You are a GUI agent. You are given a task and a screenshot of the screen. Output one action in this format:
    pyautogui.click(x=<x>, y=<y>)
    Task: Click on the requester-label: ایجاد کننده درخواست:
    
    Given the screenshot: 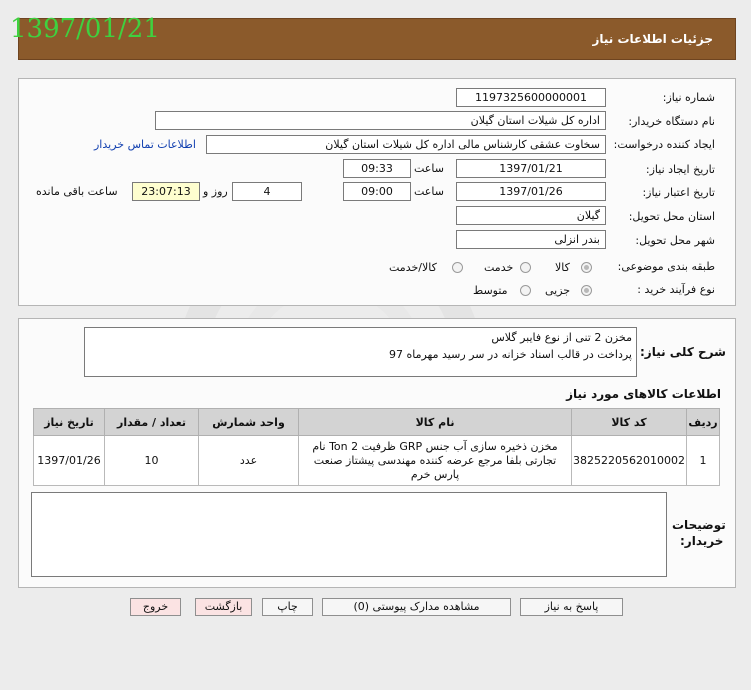 What is the action you would take?
    pyautogui.click(x=664, y=144)
    